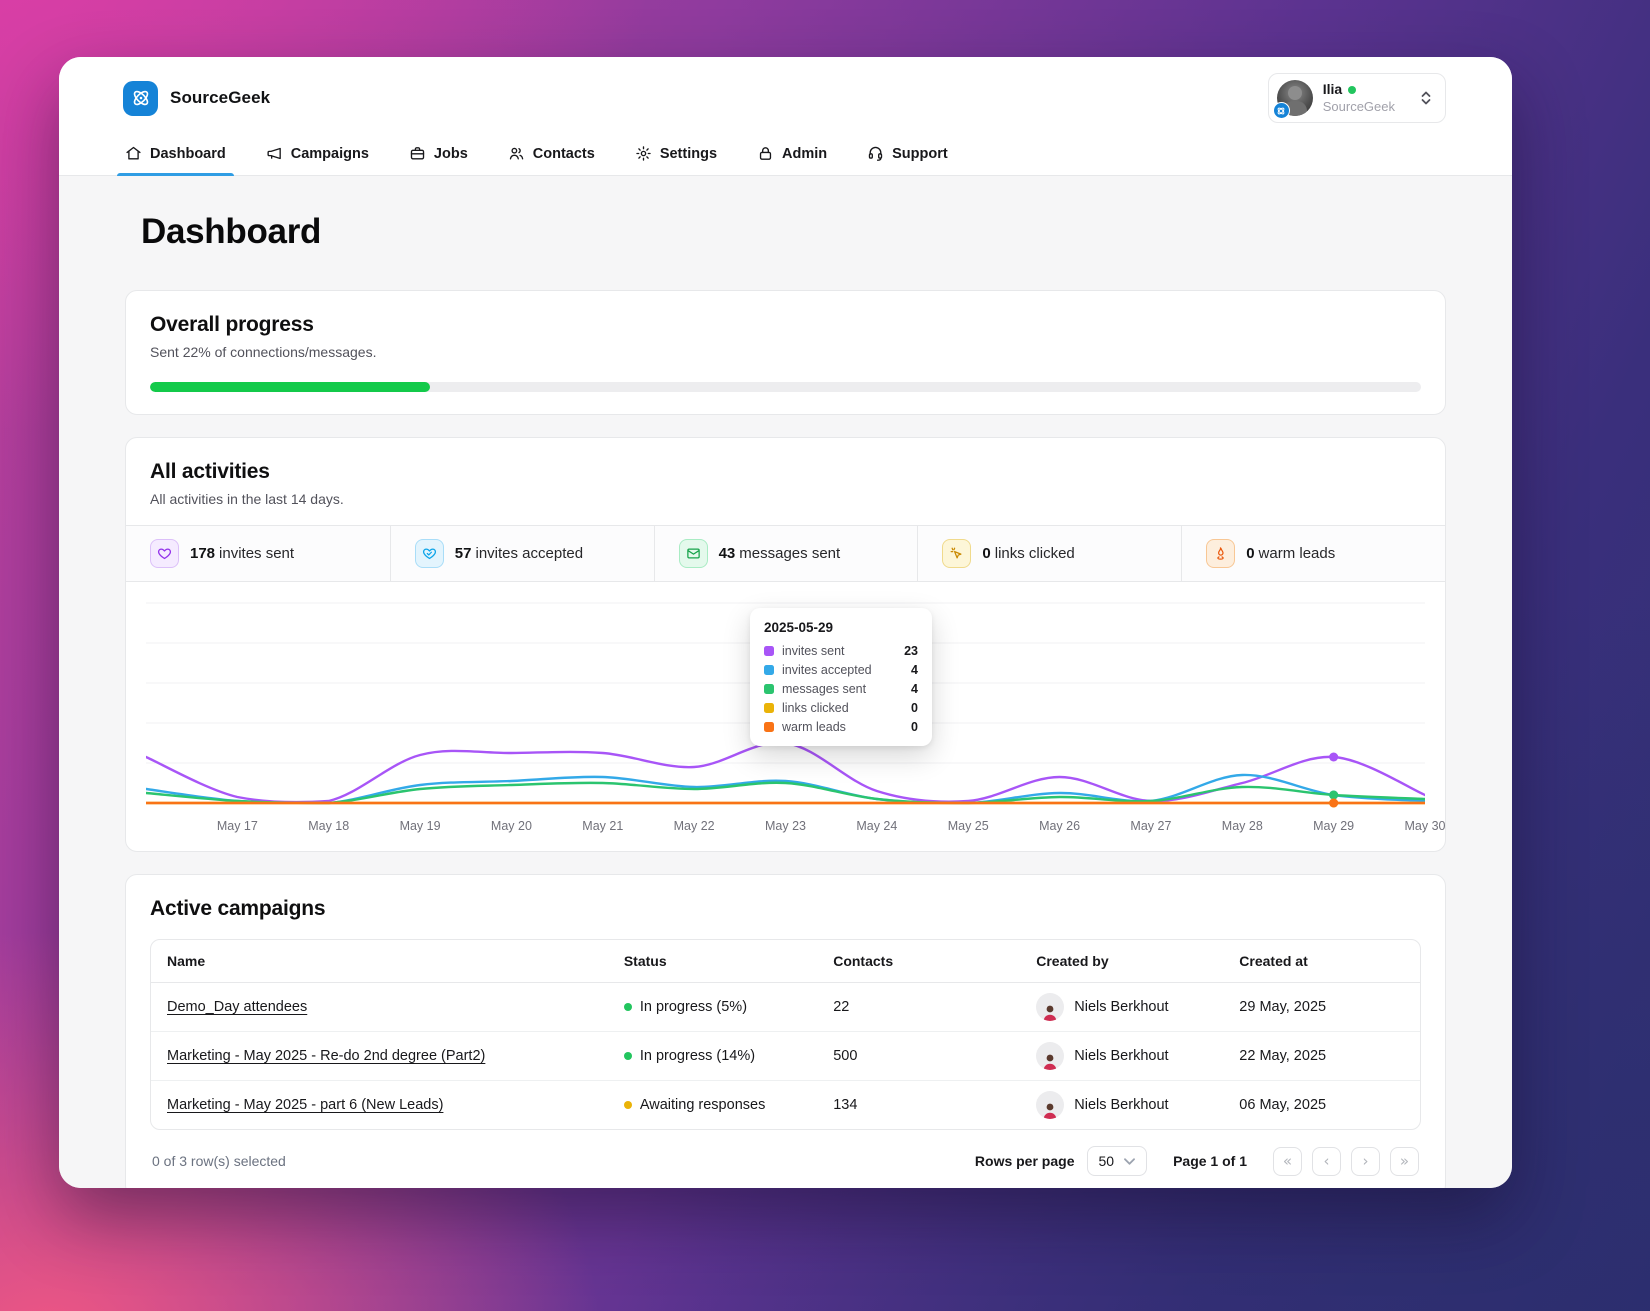 The height and width of the screenshot is (1311, 1650). I want to click on stat-value: 43, so click(727, 553).